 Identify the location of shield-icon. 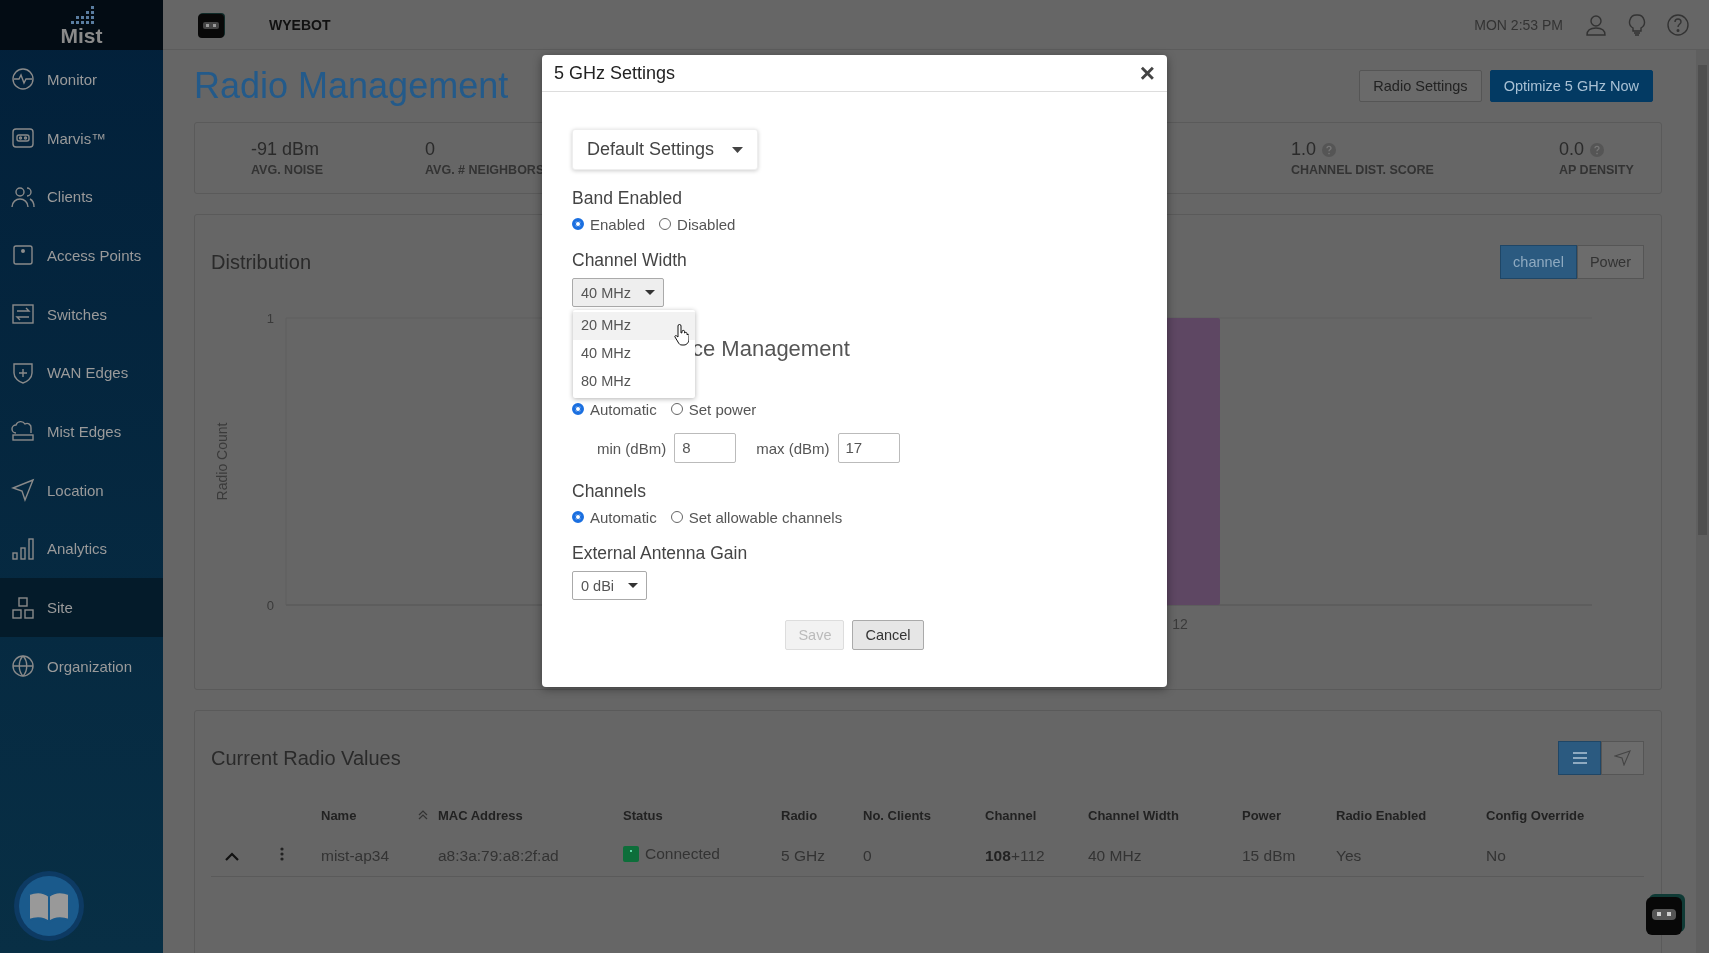
(23, 372).